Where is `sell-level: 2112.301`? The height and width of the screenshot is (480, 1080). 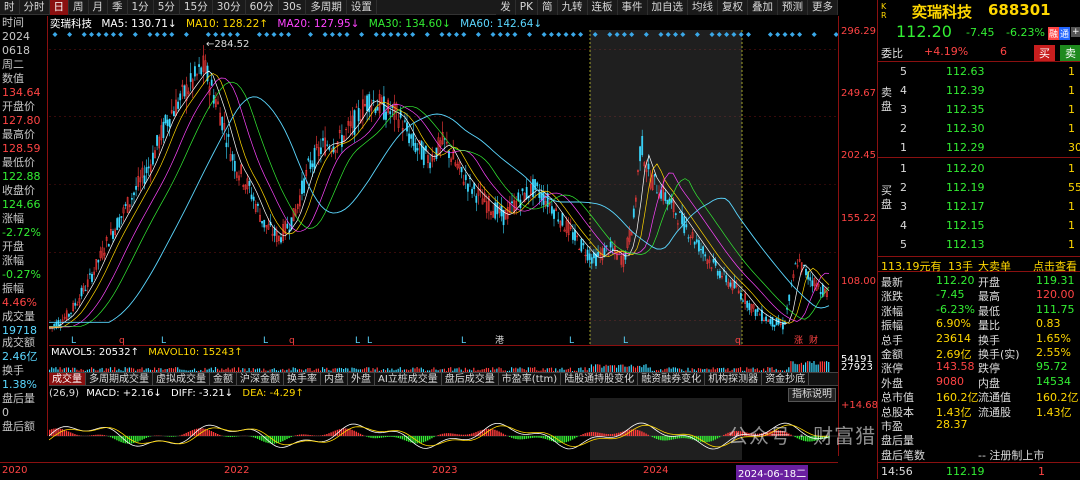
sell-level: 2112.301 is located at coordinates (979, 128).